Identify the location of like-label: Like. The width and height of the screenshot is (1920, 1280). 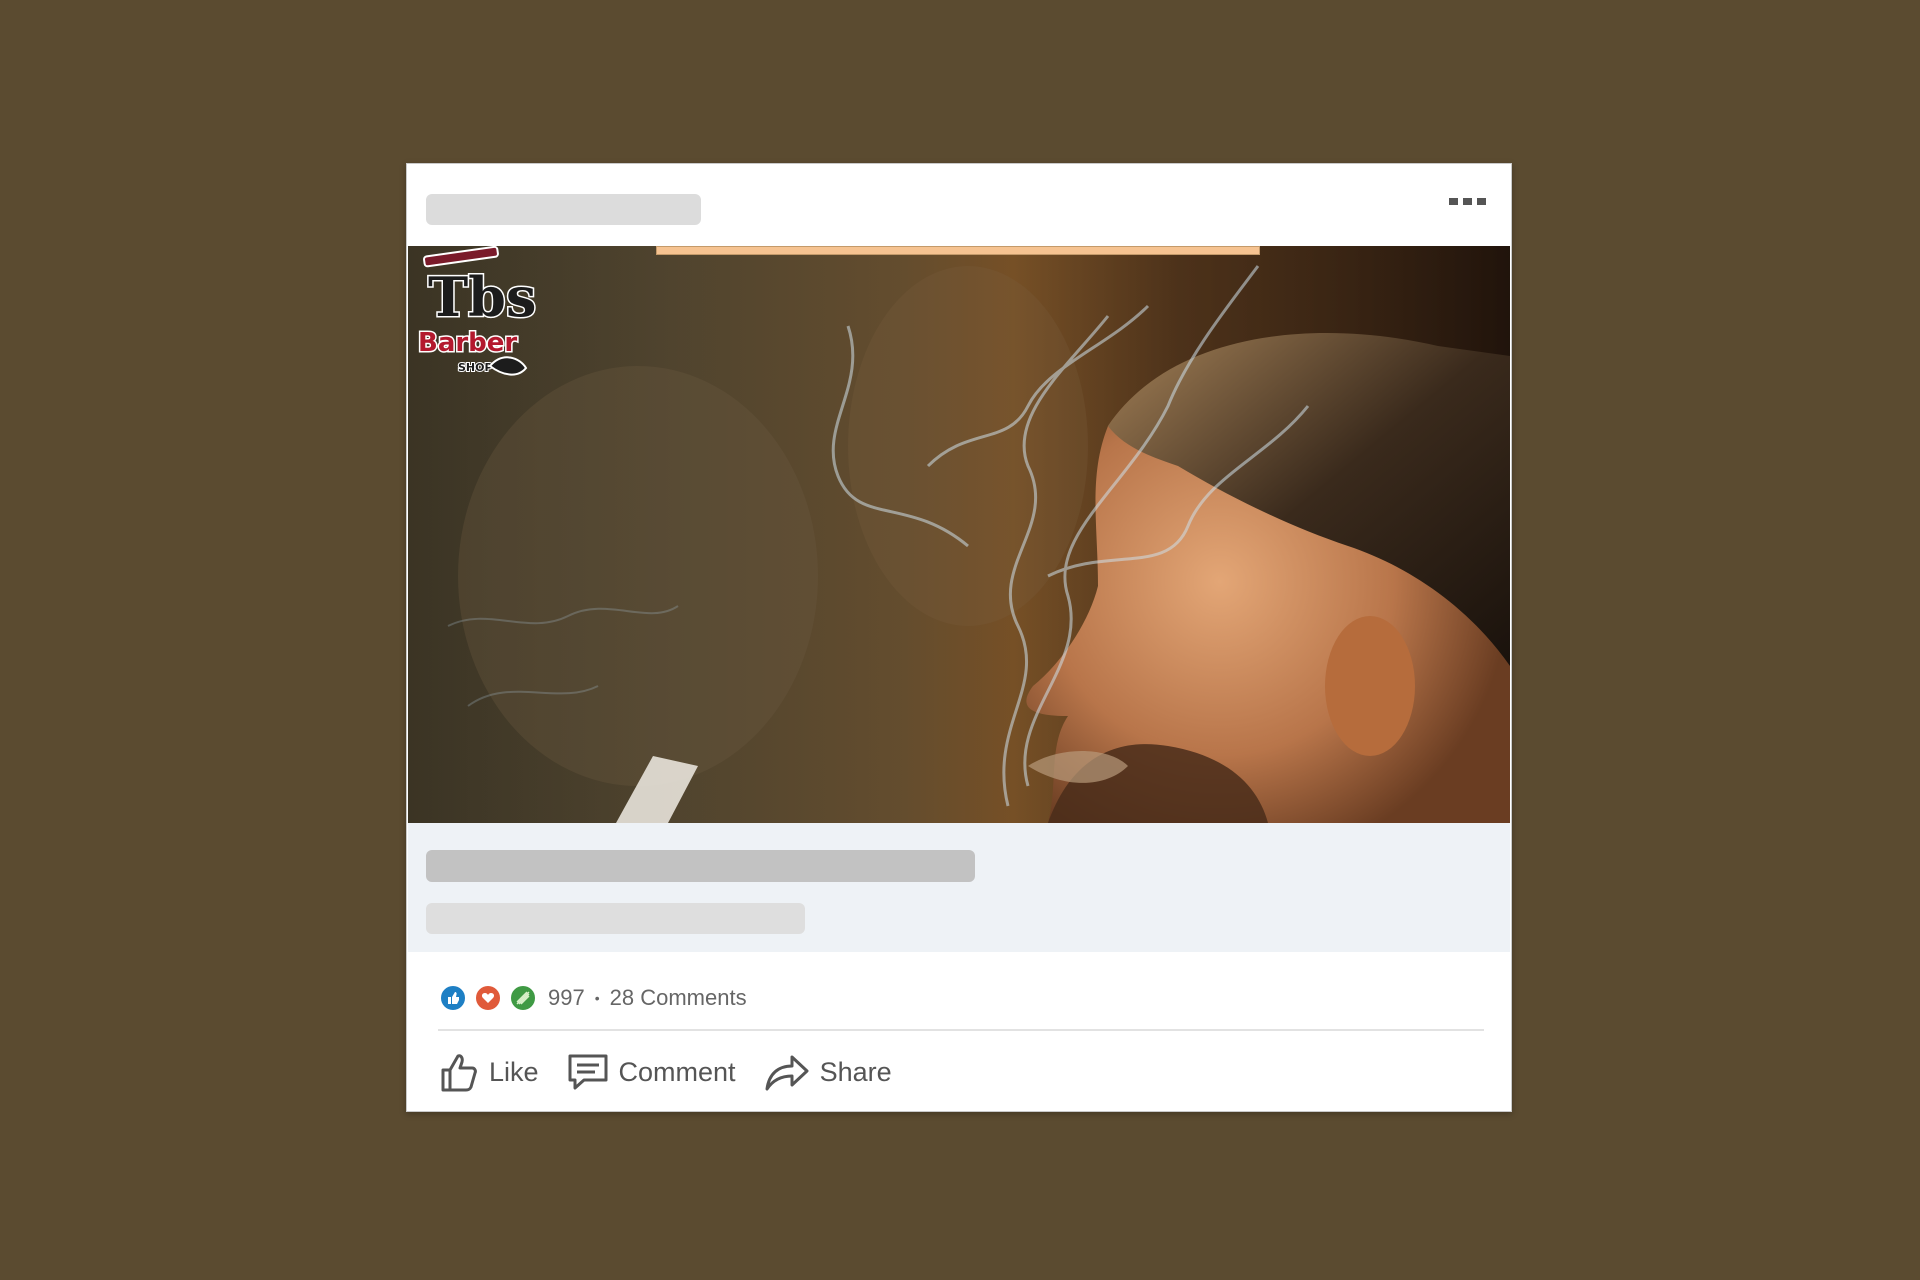
(514, 1071).